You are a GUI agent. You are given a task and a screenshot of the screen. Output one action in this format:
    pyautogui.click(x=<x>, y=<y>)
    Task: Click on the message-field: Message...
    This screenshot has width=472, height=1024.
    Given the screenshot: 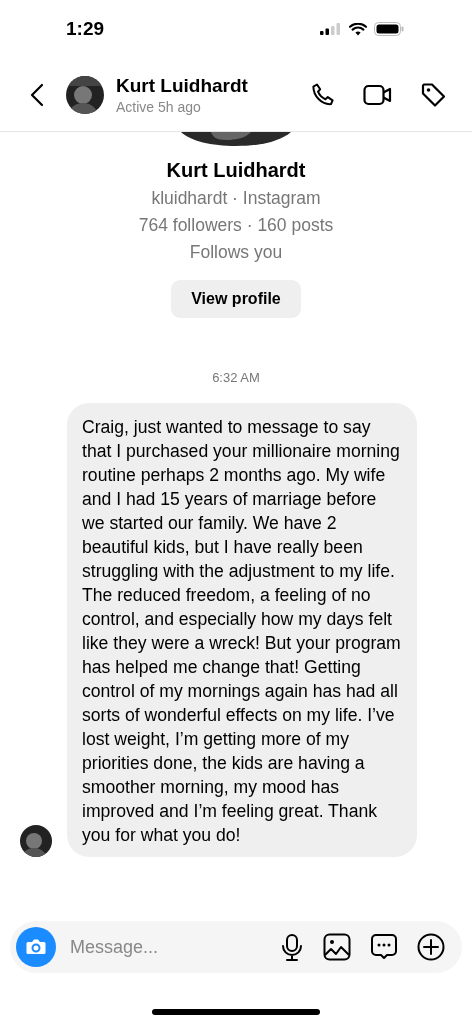 What is the action you would take?
    pyautogui.click(x=164, y=947)
    